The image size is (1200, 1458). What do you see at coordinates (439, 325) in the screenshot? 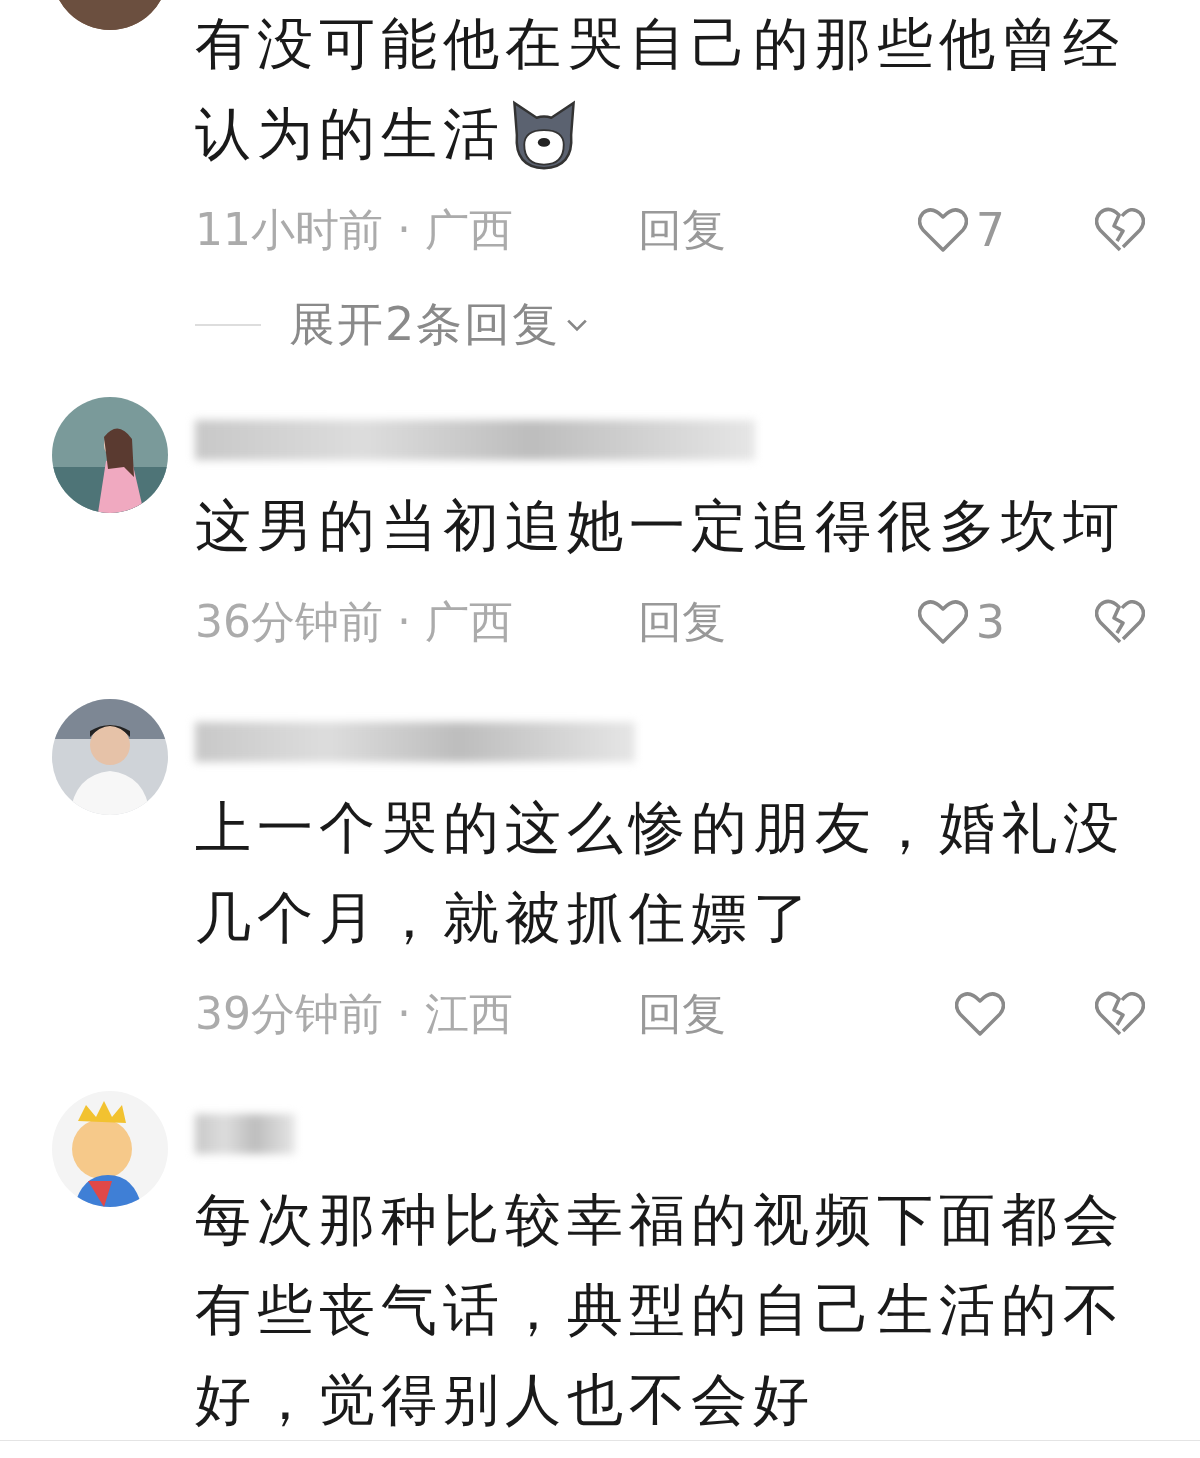
I see `expand-replies-link: 展开2条回复` at bounding box center [439, 325].